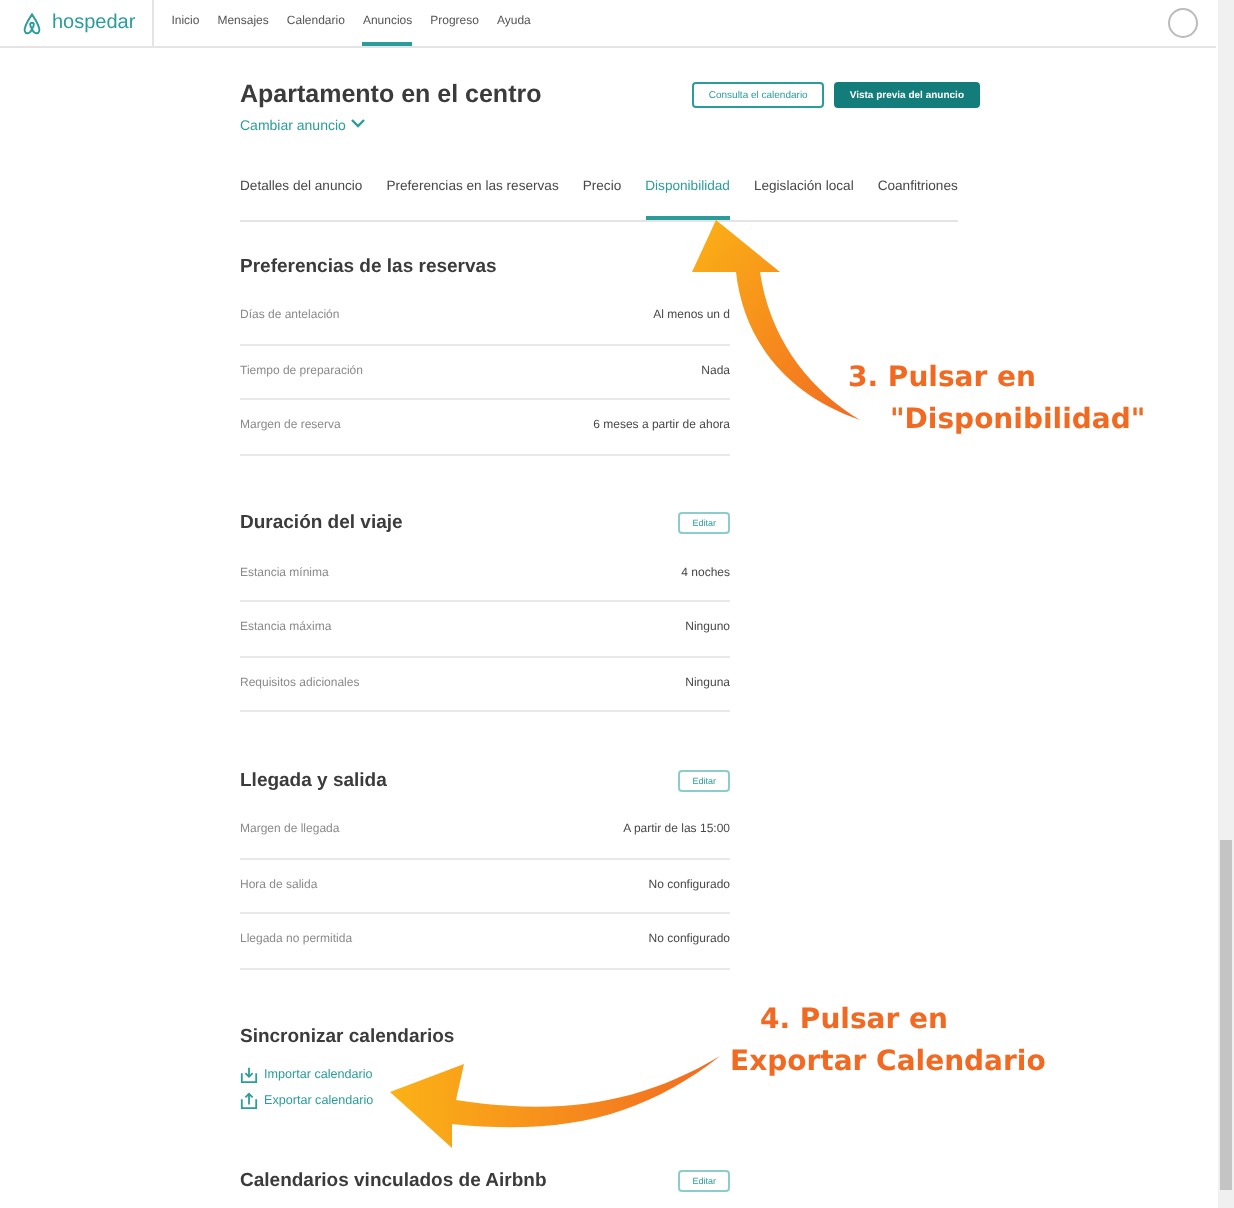 The width and height of the screenshot is (1234, 1208). What do you see at coordinates (391, 94) in the screenshot?
I see `listing-title: Apartamento en el centro` at bounding box center [391, 94].